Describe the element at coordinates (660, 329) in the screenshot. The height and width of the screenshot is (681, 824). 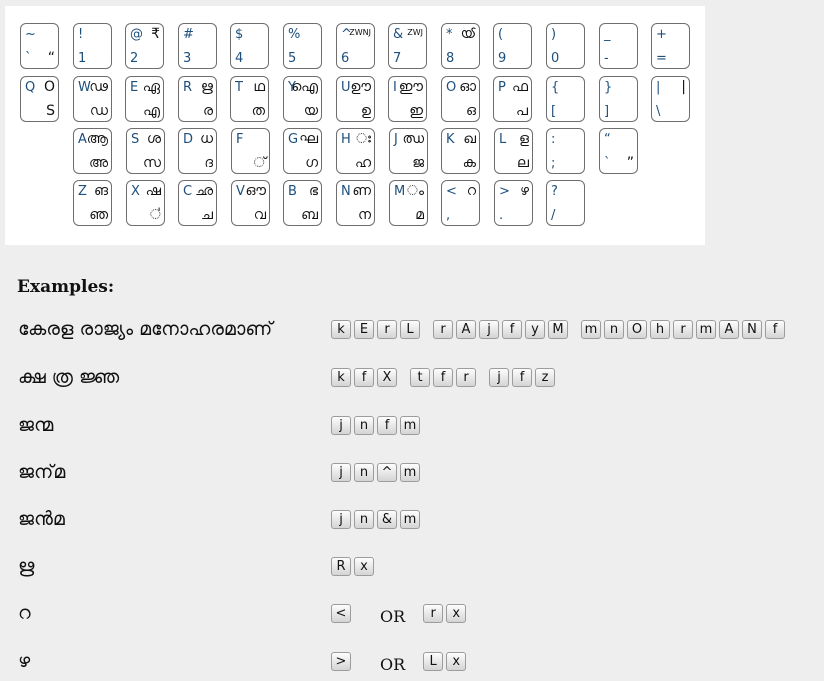
I see `keycap: h` at that location.